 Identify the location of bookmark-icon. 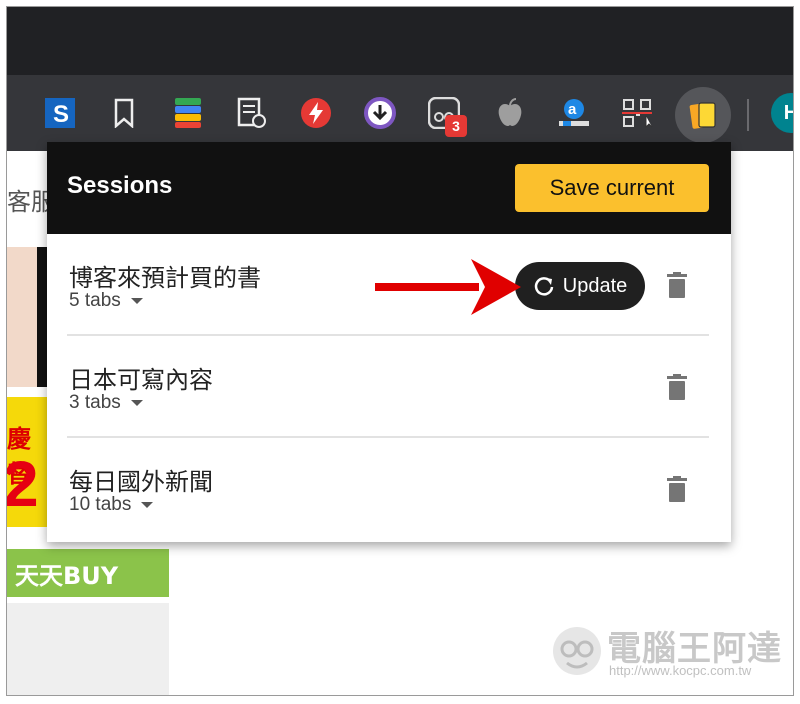
(124, 113).